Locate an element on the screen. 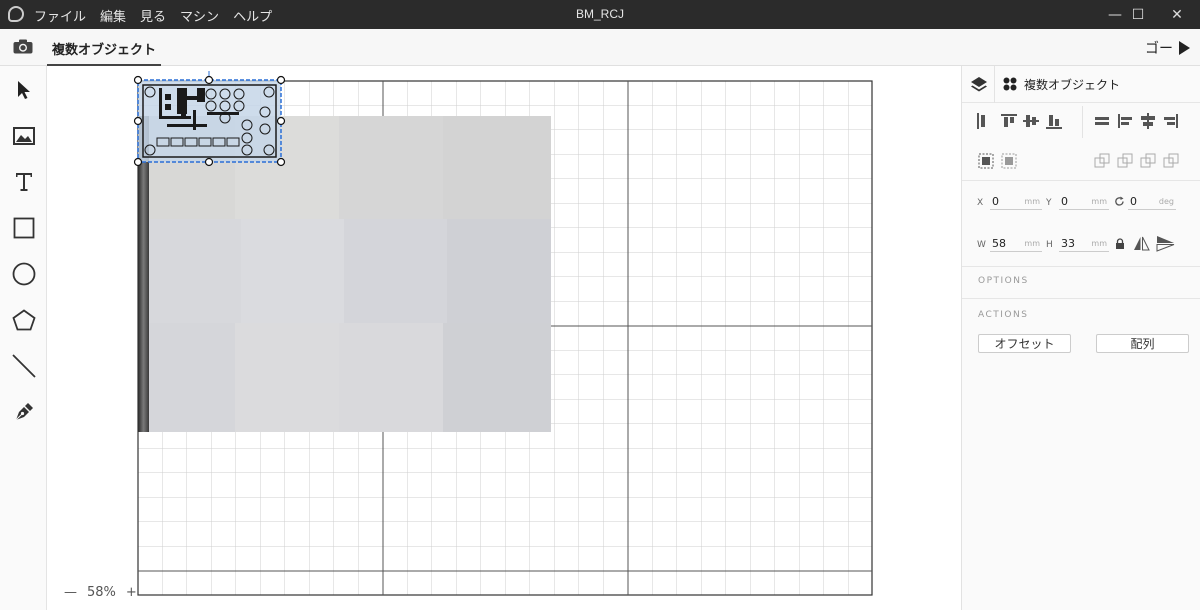 The image size is (1200, 614). subtract-icon is located at coordinates (1125, 161).